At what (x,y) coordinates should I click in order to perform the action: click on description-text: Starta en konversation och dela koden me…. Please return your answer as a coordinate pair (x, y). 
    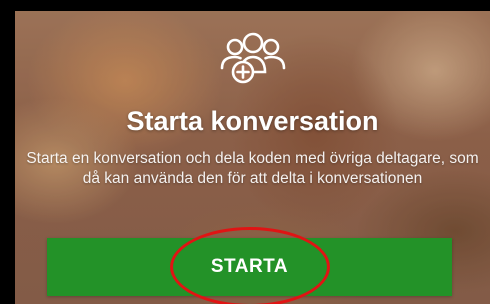
    Looking at the image, I should click on (252, 168).